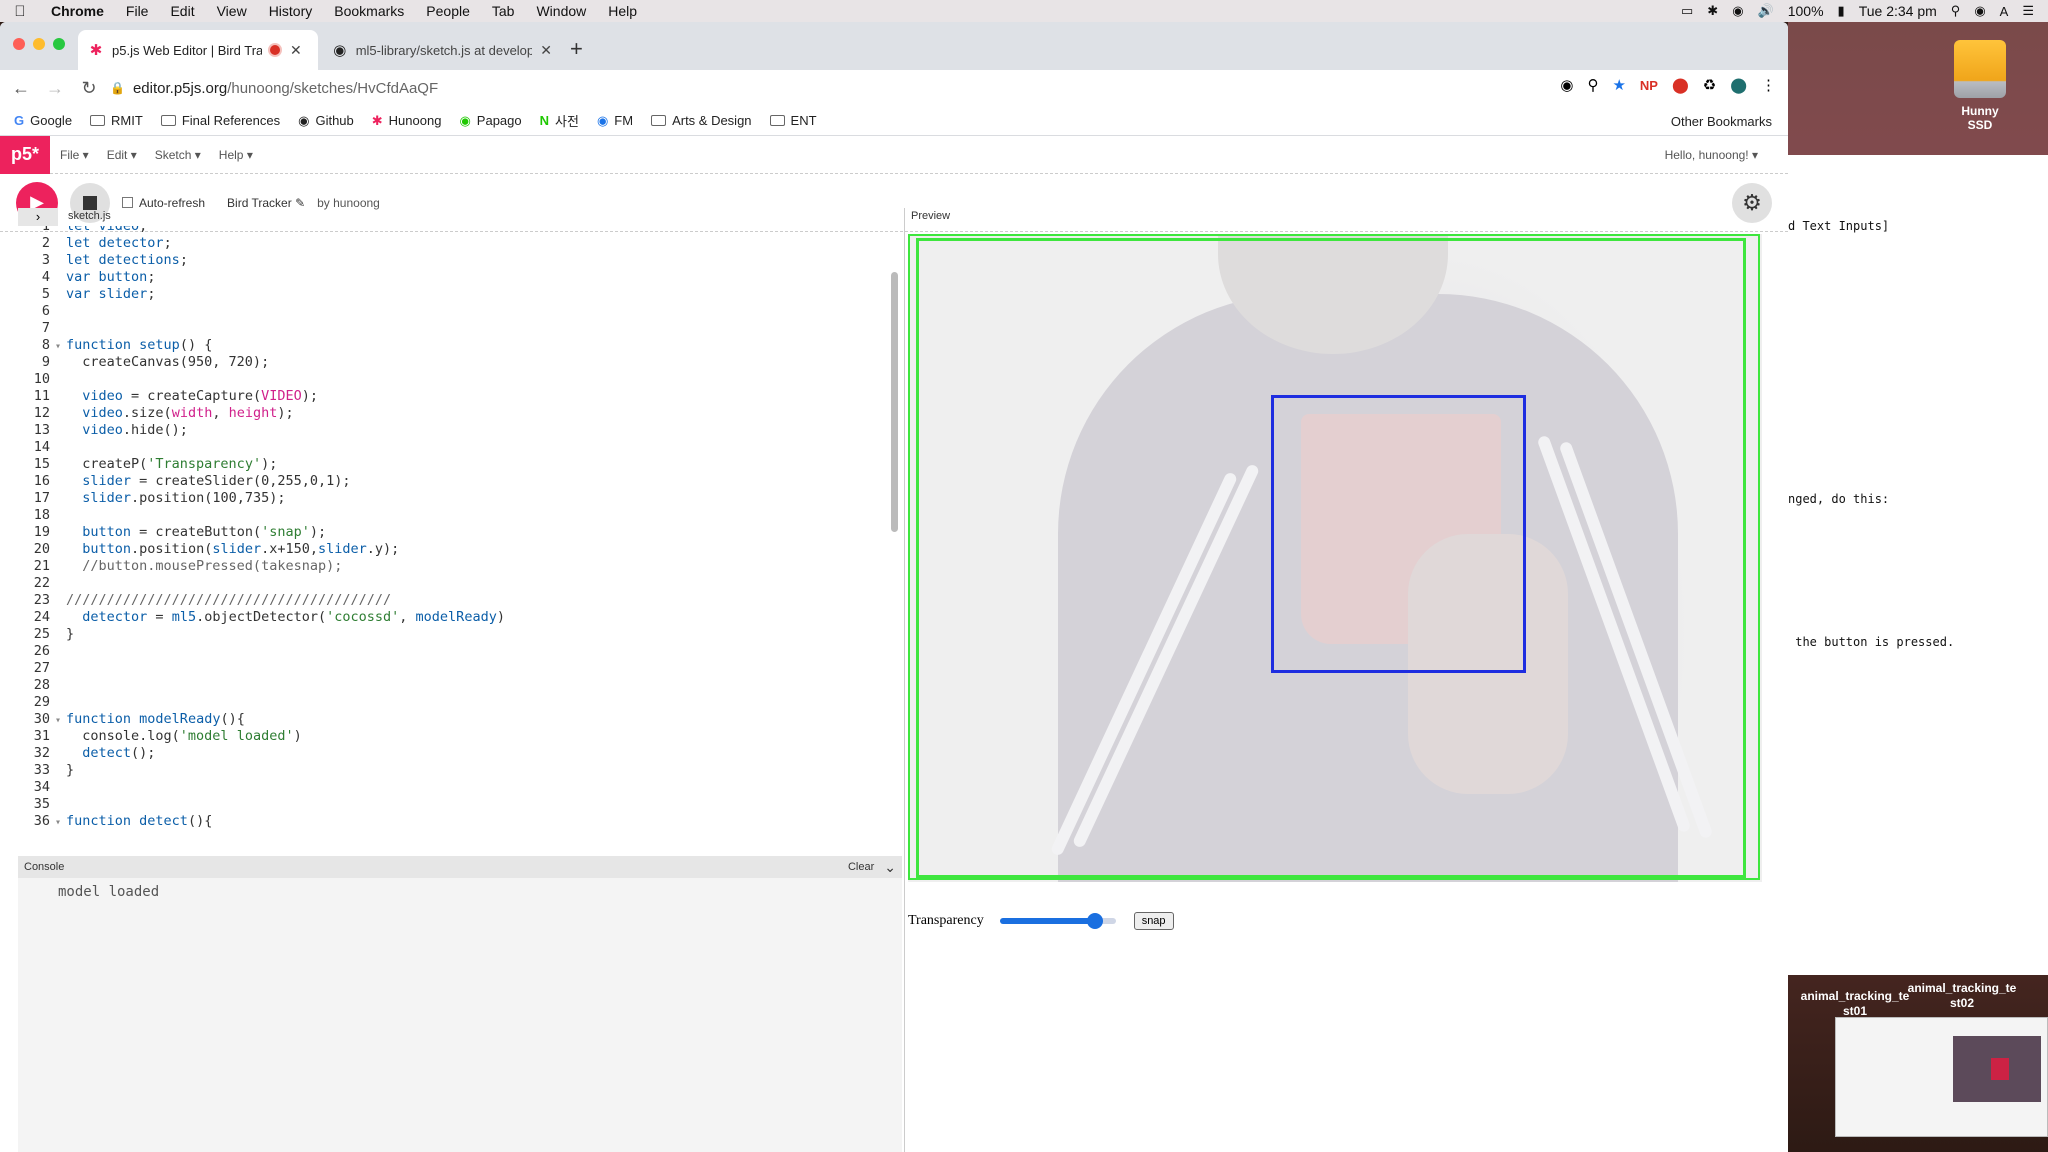 This screenshot has width=2048, height=1152. What do you see at coordinates (1687, 11) in the screenshot?
I see `airplay-icon: ▭` at bounding box center [1687, 11].